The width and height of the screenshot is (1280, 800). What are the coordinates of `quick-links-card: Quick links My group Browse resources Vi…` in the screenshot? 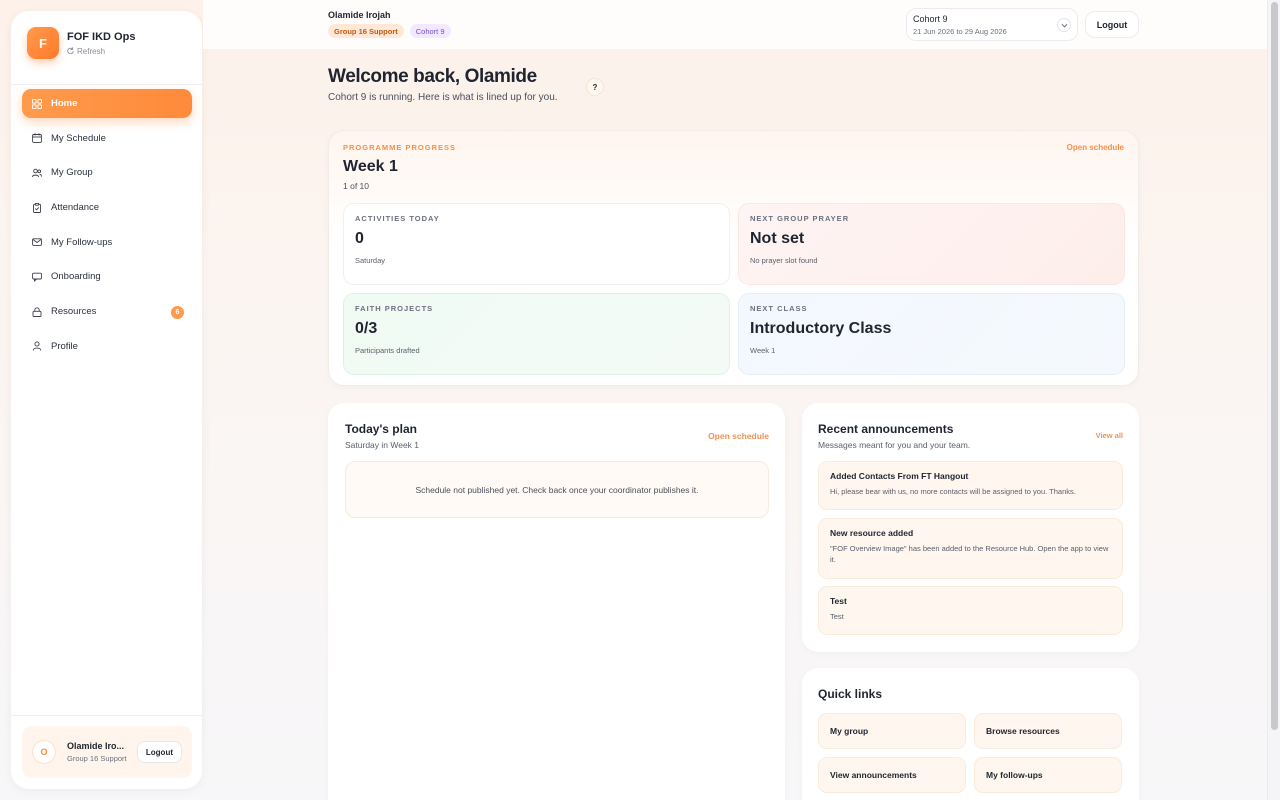 It's located at (970, 734).